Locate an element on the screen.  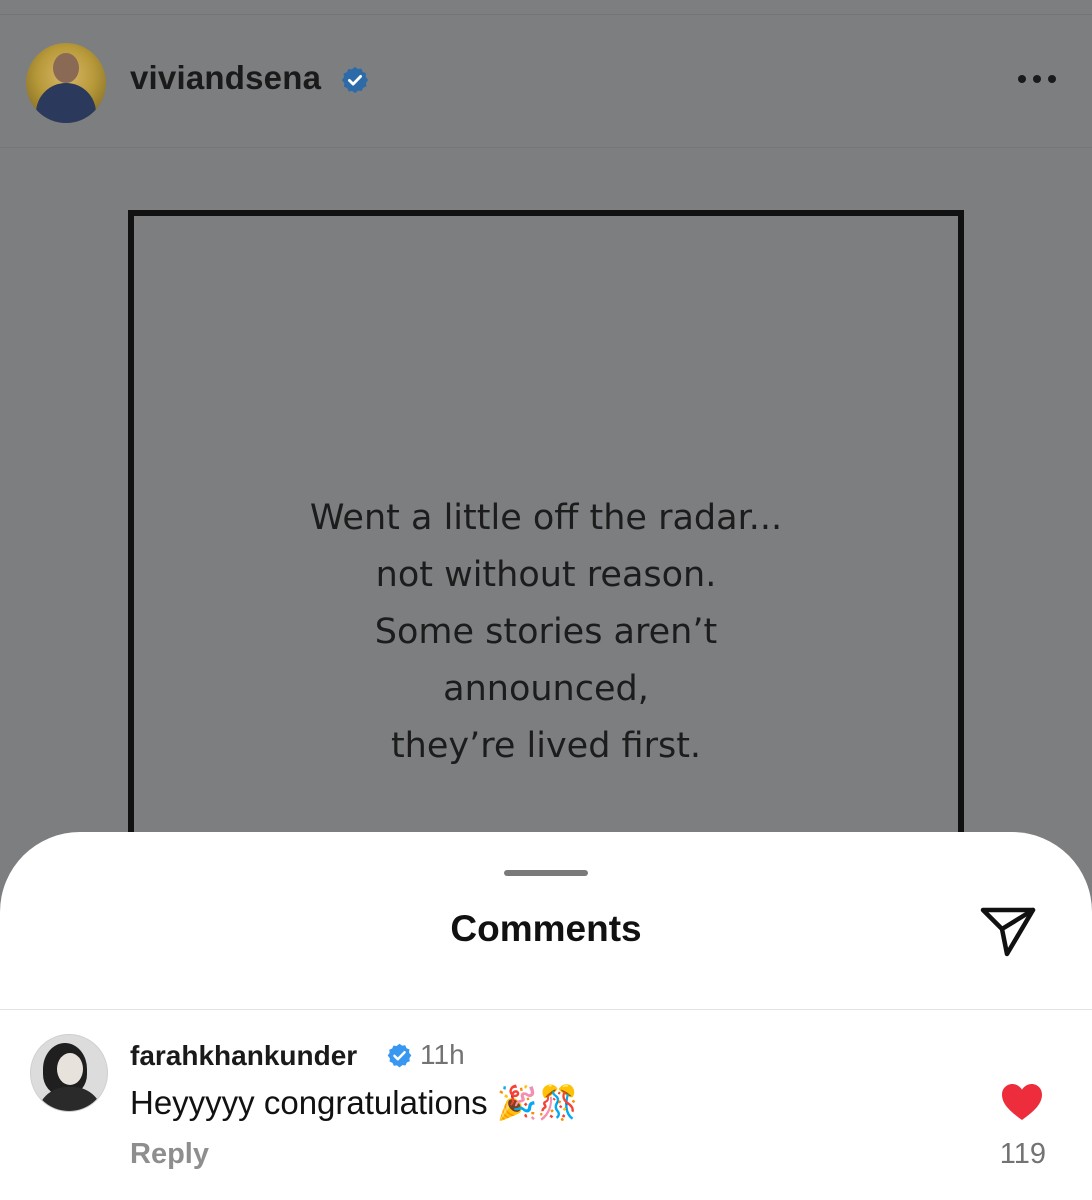
reply-button: Reply is located at coordinates (169, 1154).